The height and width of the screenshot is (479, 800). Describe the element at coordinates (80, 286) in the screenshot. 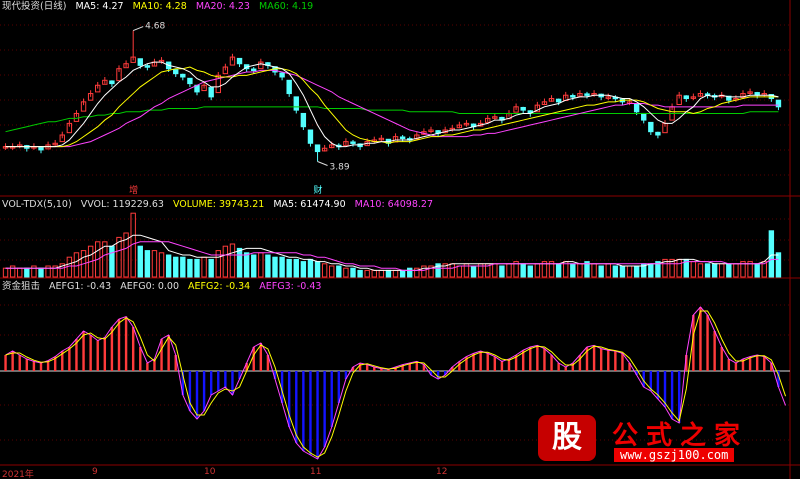

I see `aefg1-label: AEFG1: -0.43` at that location.